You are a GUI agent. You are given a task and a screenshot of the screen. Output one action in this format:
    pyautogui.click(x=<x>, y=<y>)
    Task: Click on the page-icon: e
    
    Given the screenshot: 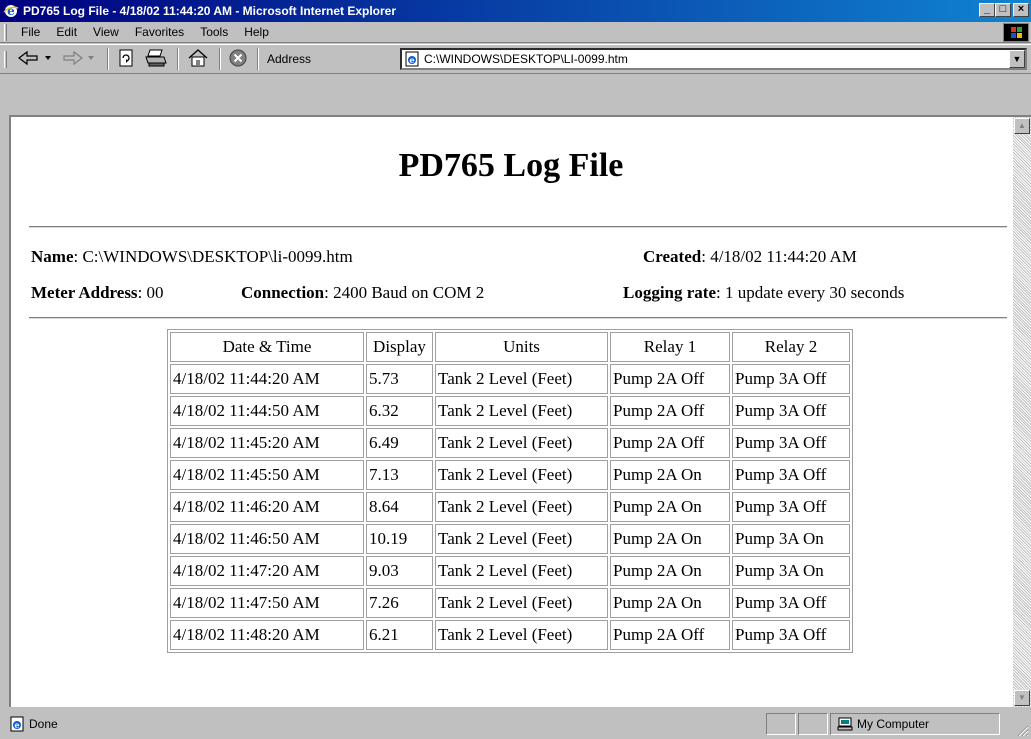 What is the action you would take?
    pyautogui.click(x=412, y=59)
    